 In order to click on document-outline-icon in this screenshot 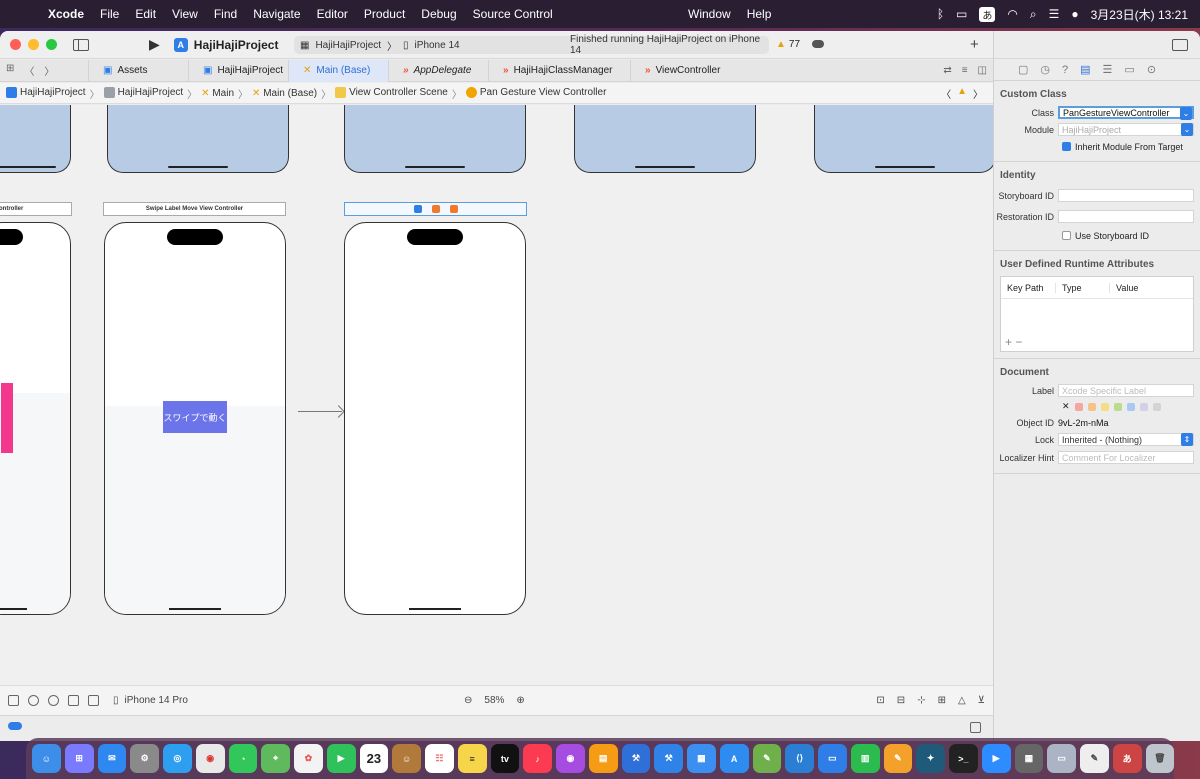, I will do `click(13, 700)`.